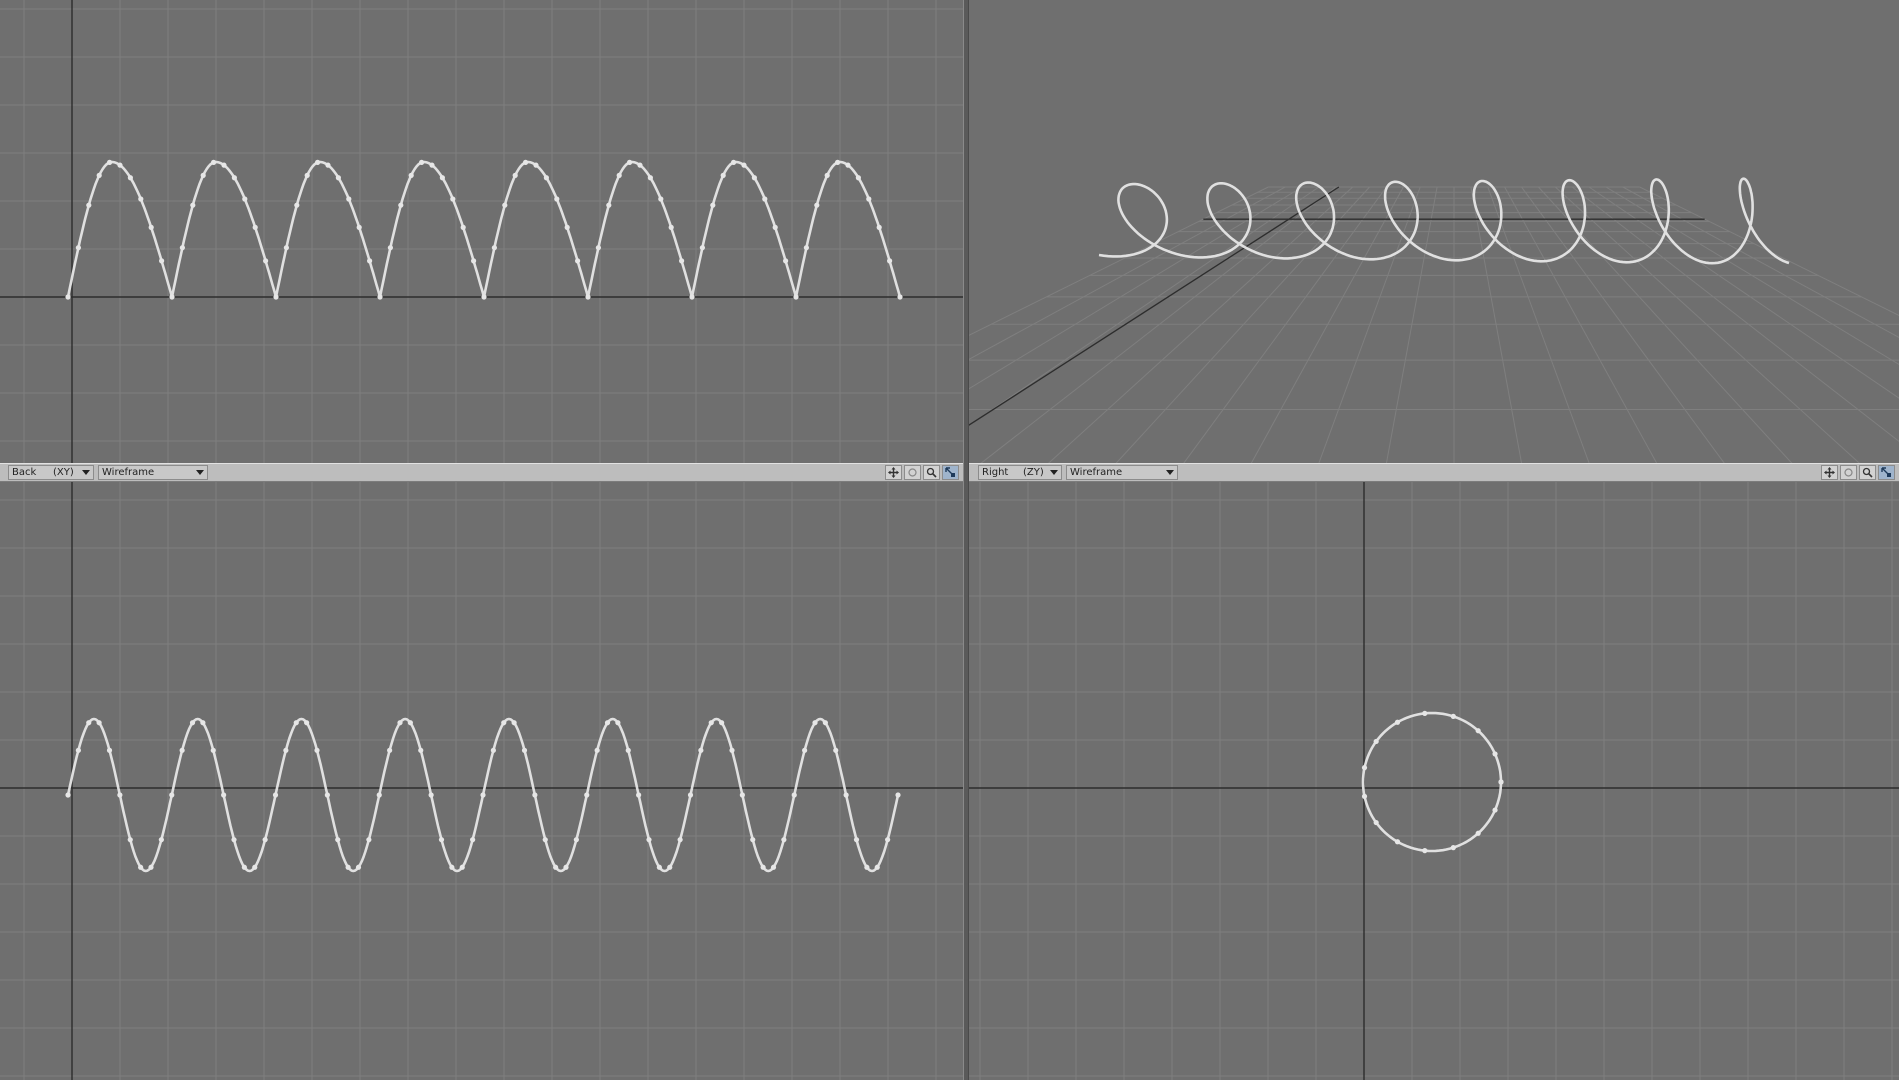 Image resolution: width=1899 pixels, height=1080 pixels. Describe the element at coordinates (922, 472) in the screenshot. I see `view-tools` at that location.